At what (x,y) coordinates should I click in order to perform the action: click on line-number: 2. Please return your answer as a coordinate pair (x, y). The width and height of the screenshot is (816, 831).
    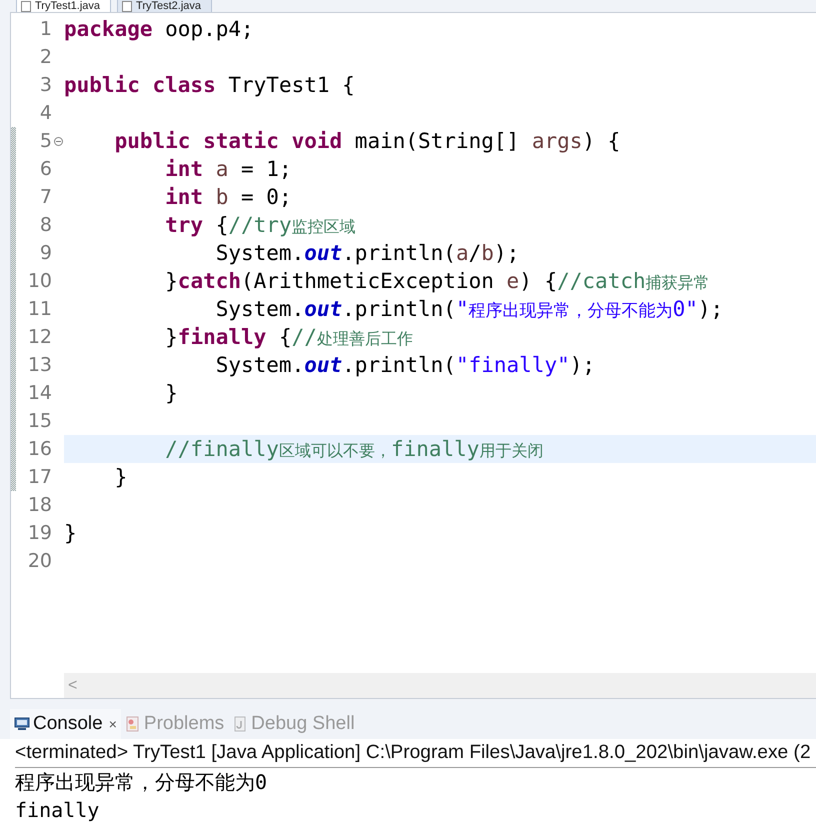
    Looking at the image, I should click on (45, 57).